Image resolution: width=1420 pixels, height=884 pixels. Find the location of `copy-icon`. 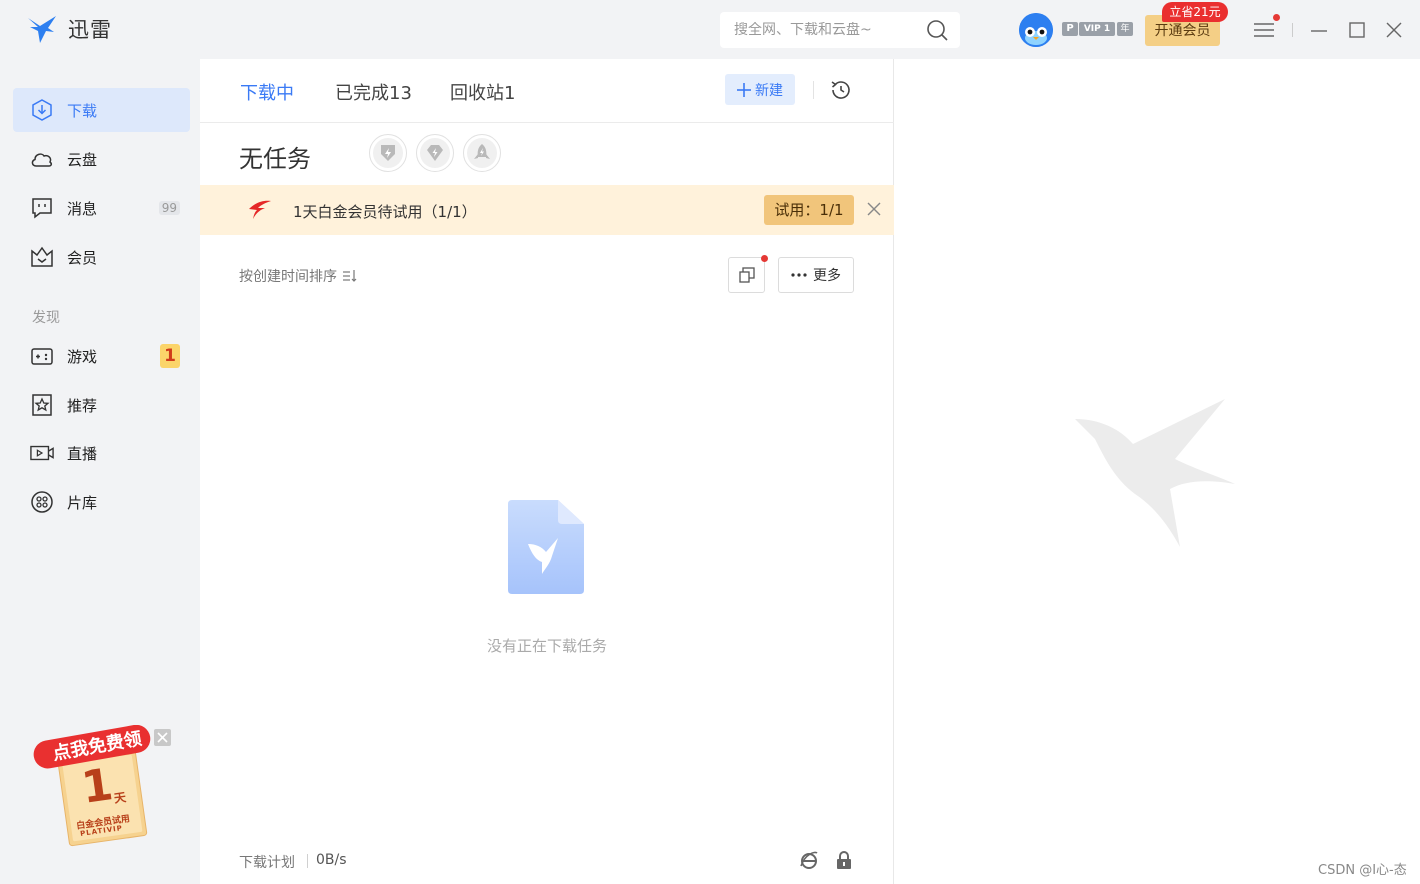

copy-icon is located at coordinates (746, 275).